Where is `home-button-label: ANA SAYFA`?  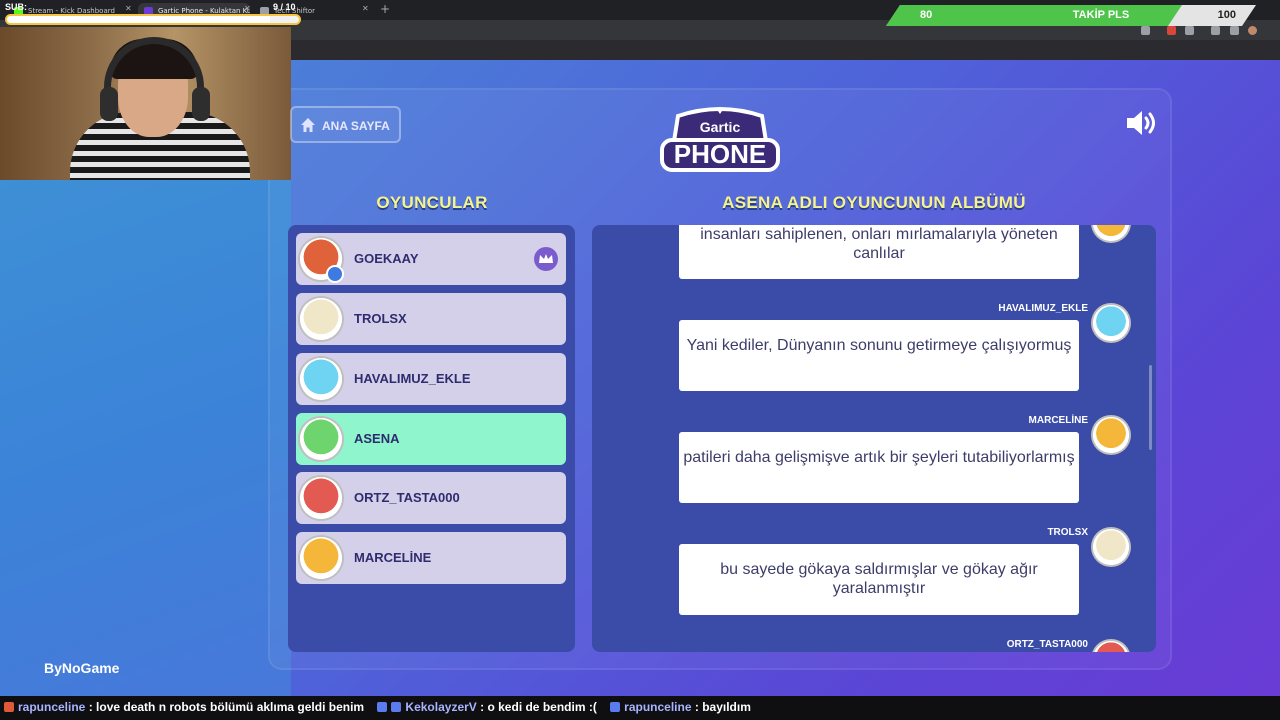 home-button-label: ANA SAYFA is located at coordinates (356, 126).